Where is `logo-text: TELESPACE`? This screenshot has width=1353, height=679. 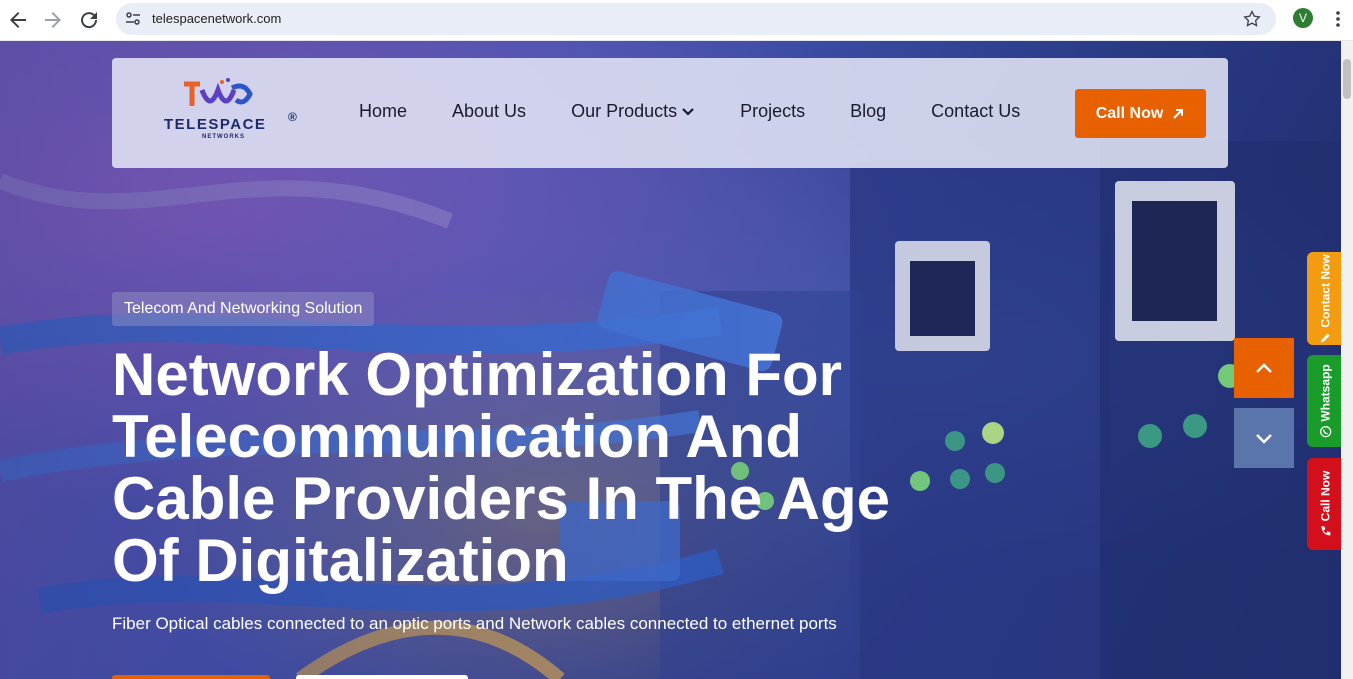
logo-text: TELESPACE is located at coordinates (215, 124).